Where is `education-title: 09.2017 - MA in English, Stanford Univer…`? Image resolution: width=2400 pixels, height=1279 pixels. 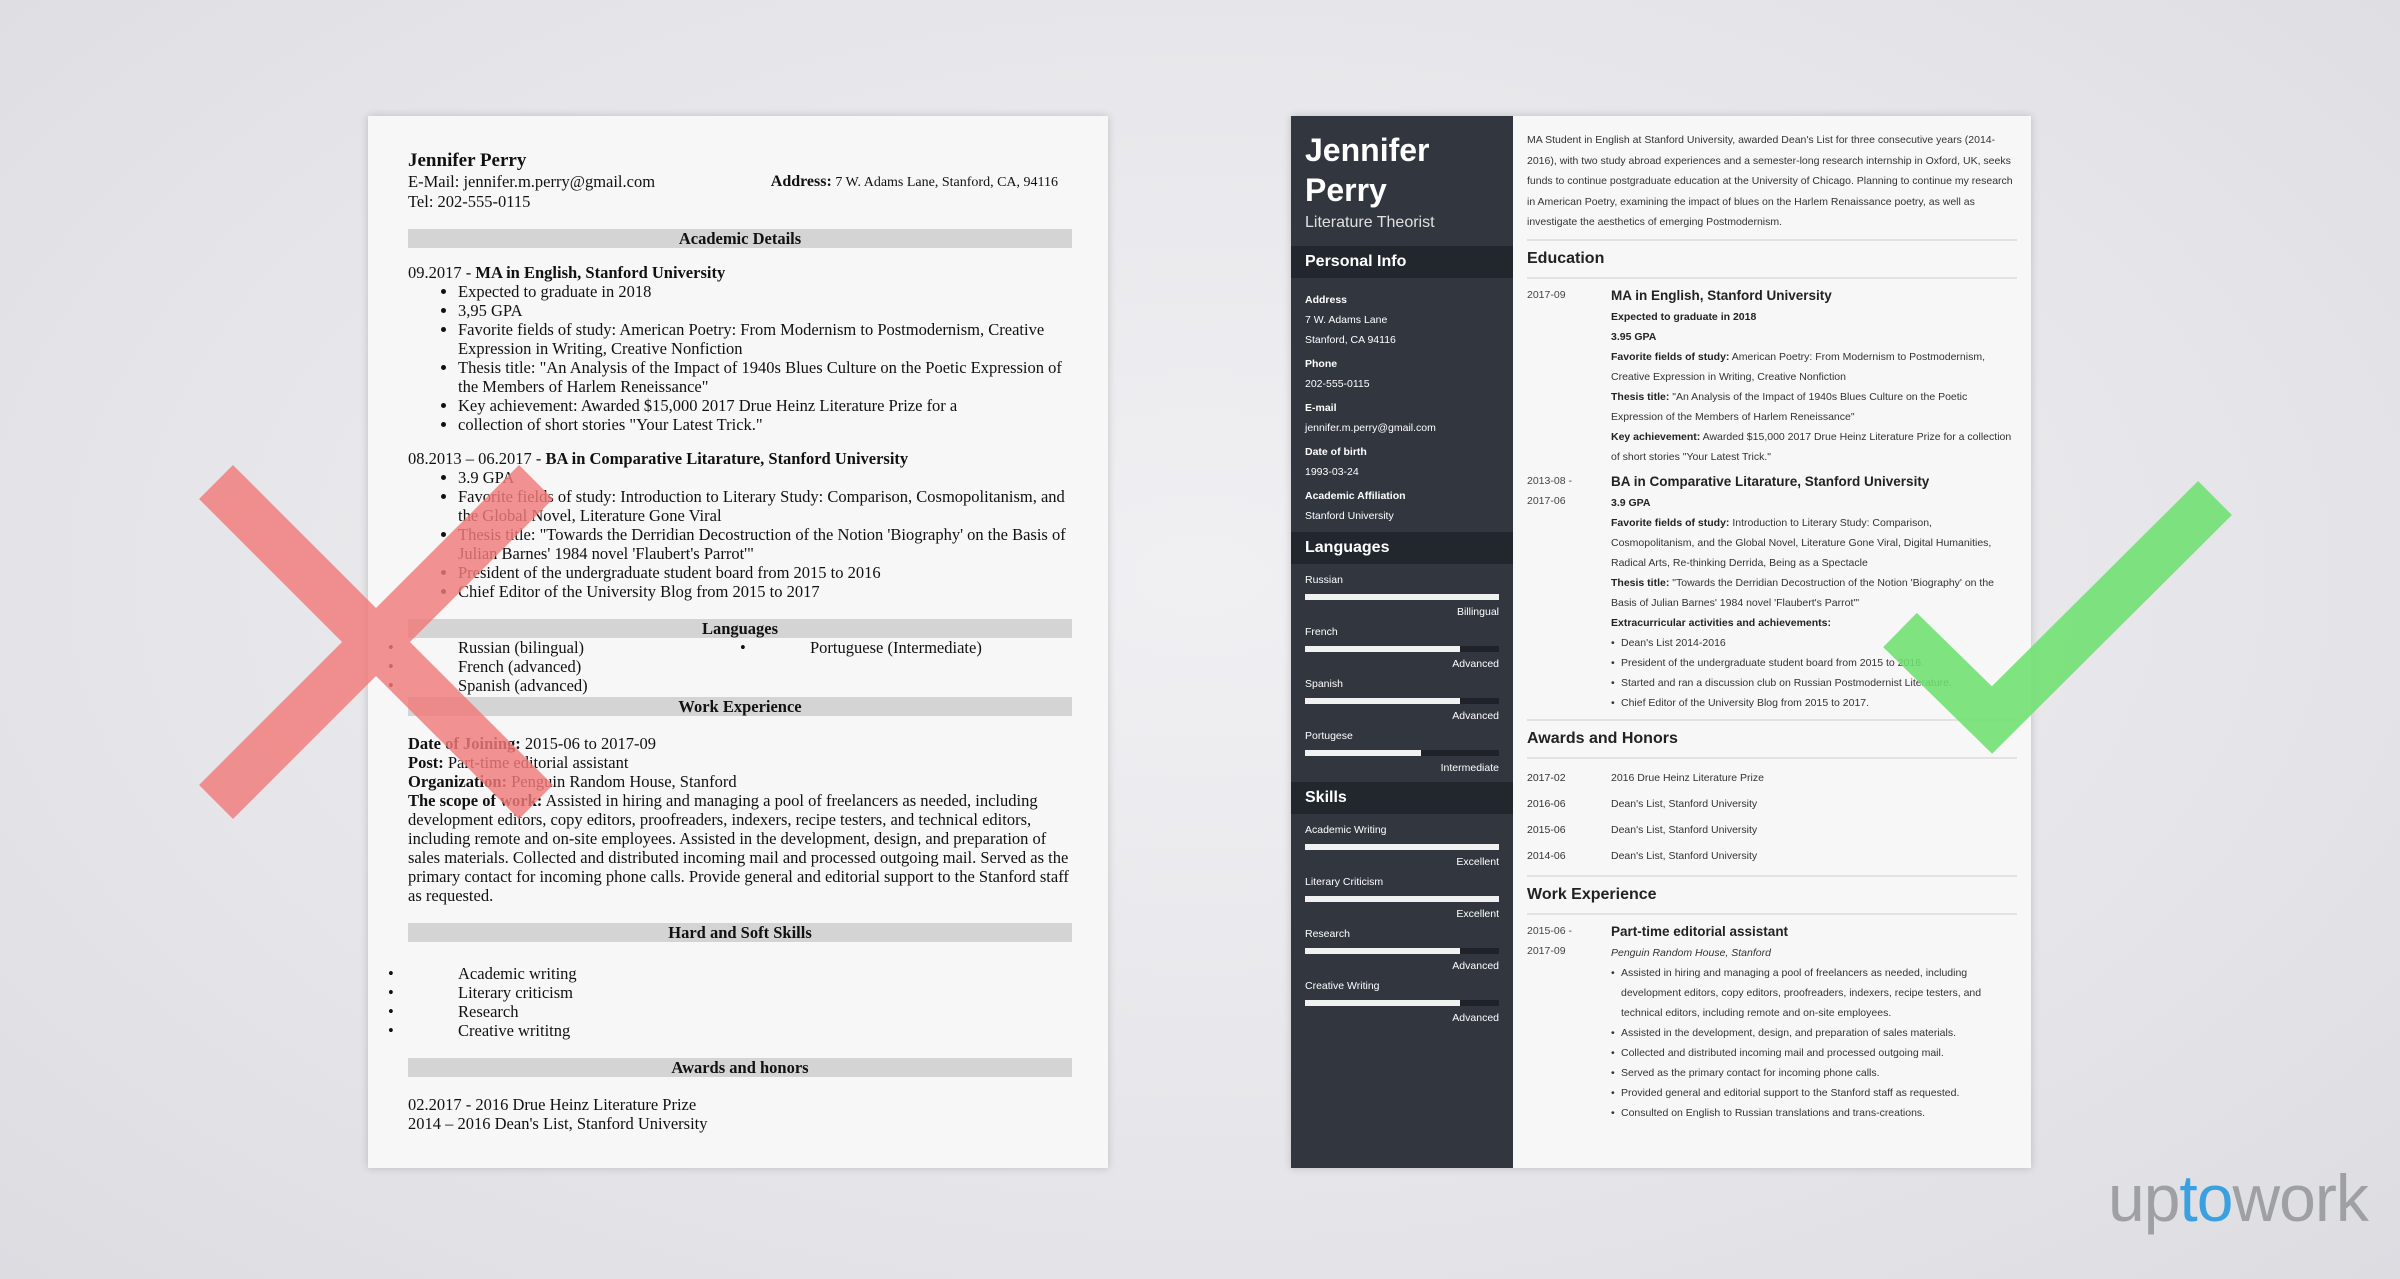 education-title: 09.2017 - MA in English, Stanford Univer… is located at coordinates (740, 272).